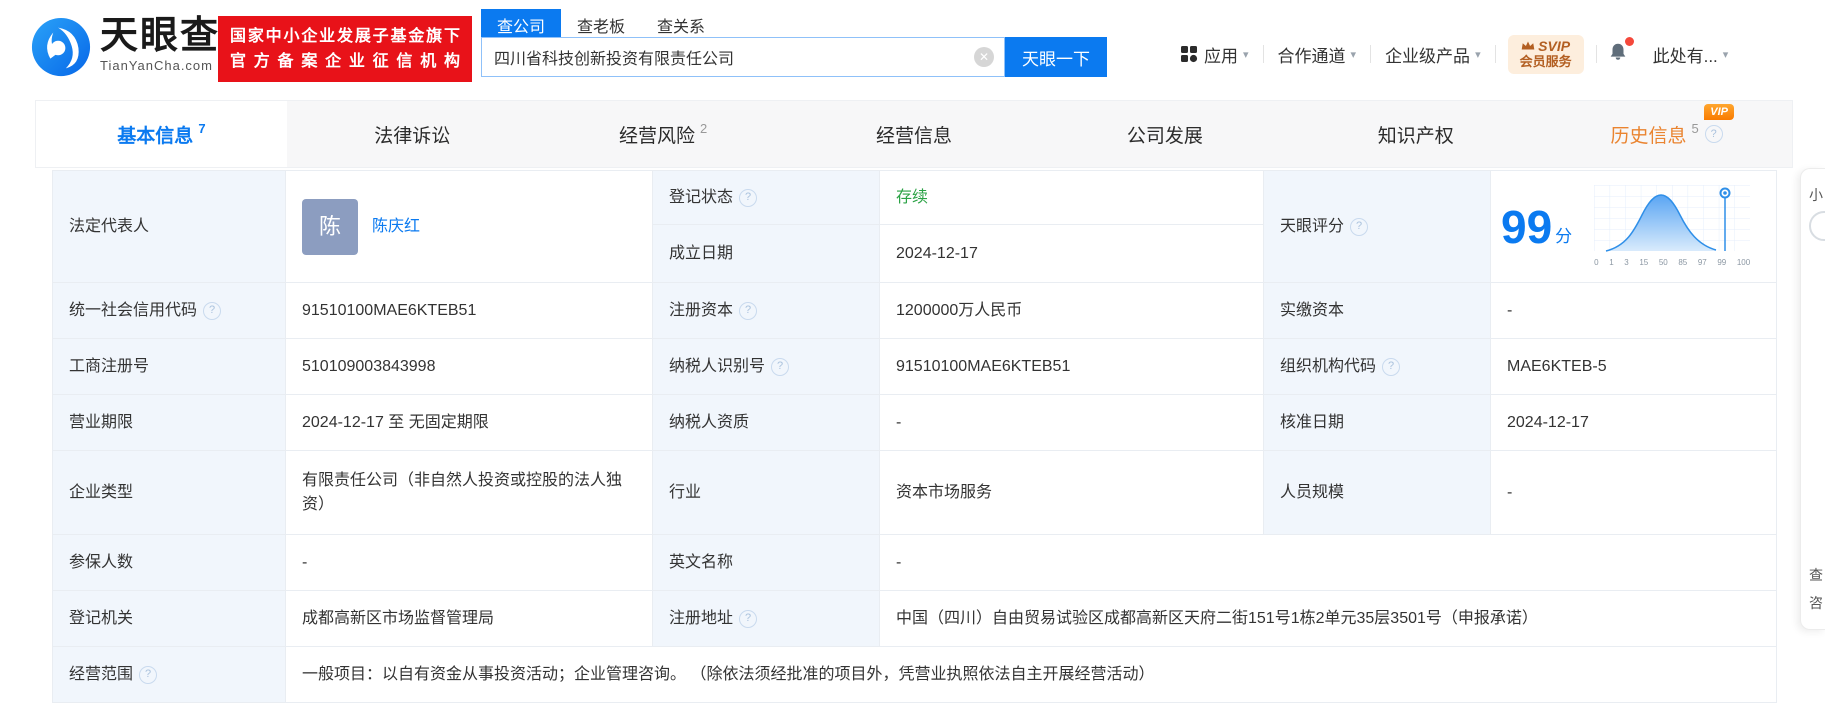  I want to click on tab-label: 法律诉讼, so click(412, 136).